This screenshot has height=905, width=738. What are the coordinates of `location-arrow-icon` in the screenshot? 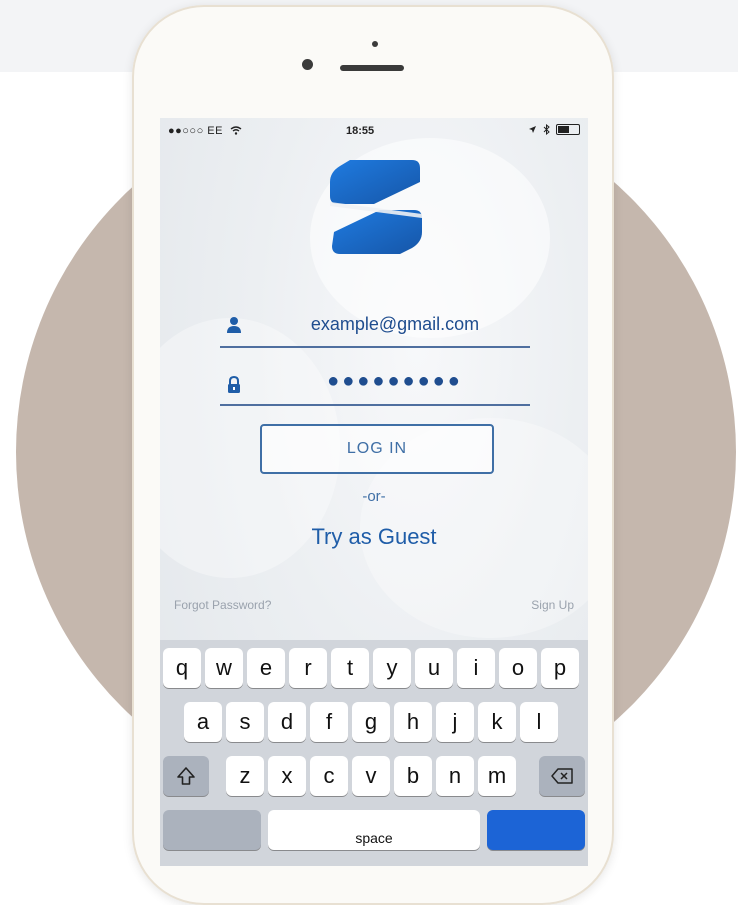 It's located at (532, 129).